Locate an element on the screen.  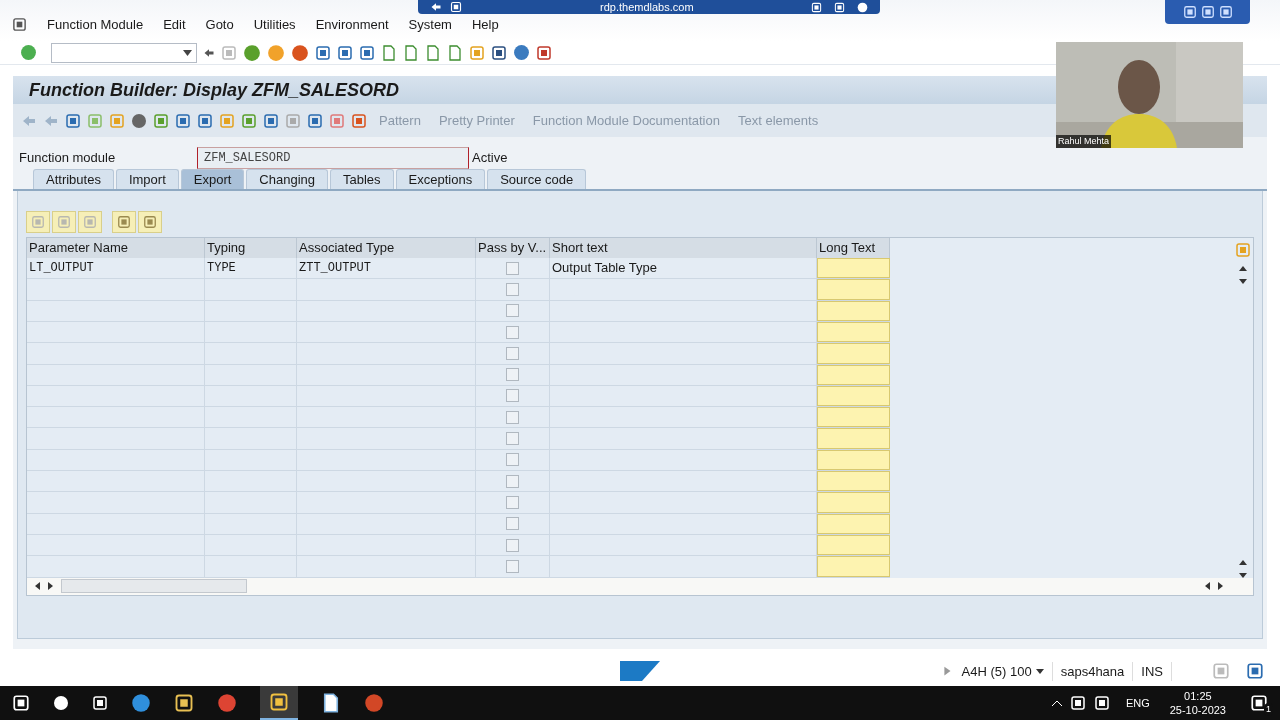
menu-item: System is located at coordinates (430, 24).